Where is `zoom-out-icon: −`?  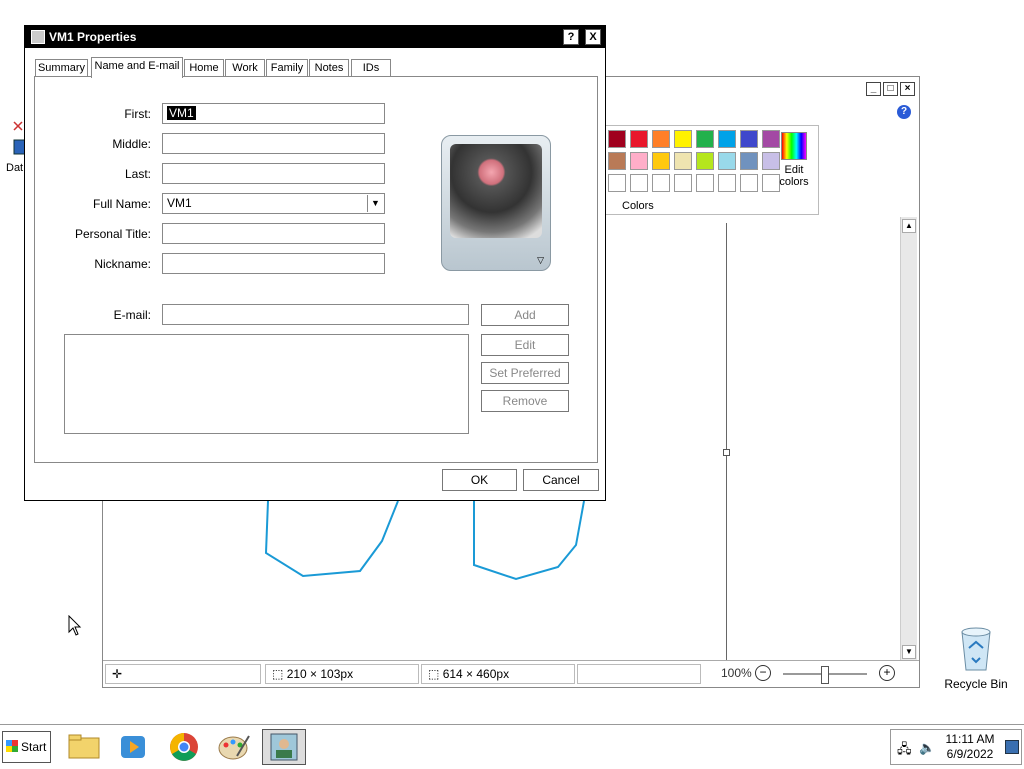
zoom-out-icon: − is located at coordinates (763, 673).